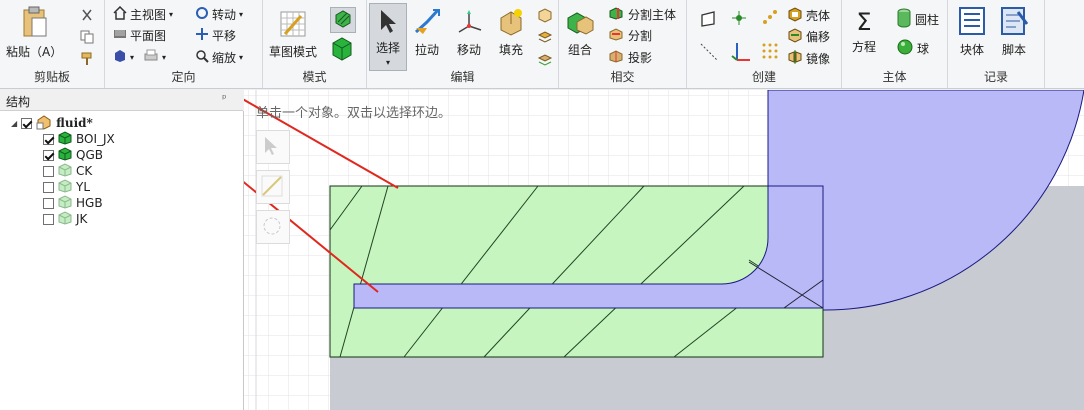  I want to click on 3d-mode-button, so click(342, 50).